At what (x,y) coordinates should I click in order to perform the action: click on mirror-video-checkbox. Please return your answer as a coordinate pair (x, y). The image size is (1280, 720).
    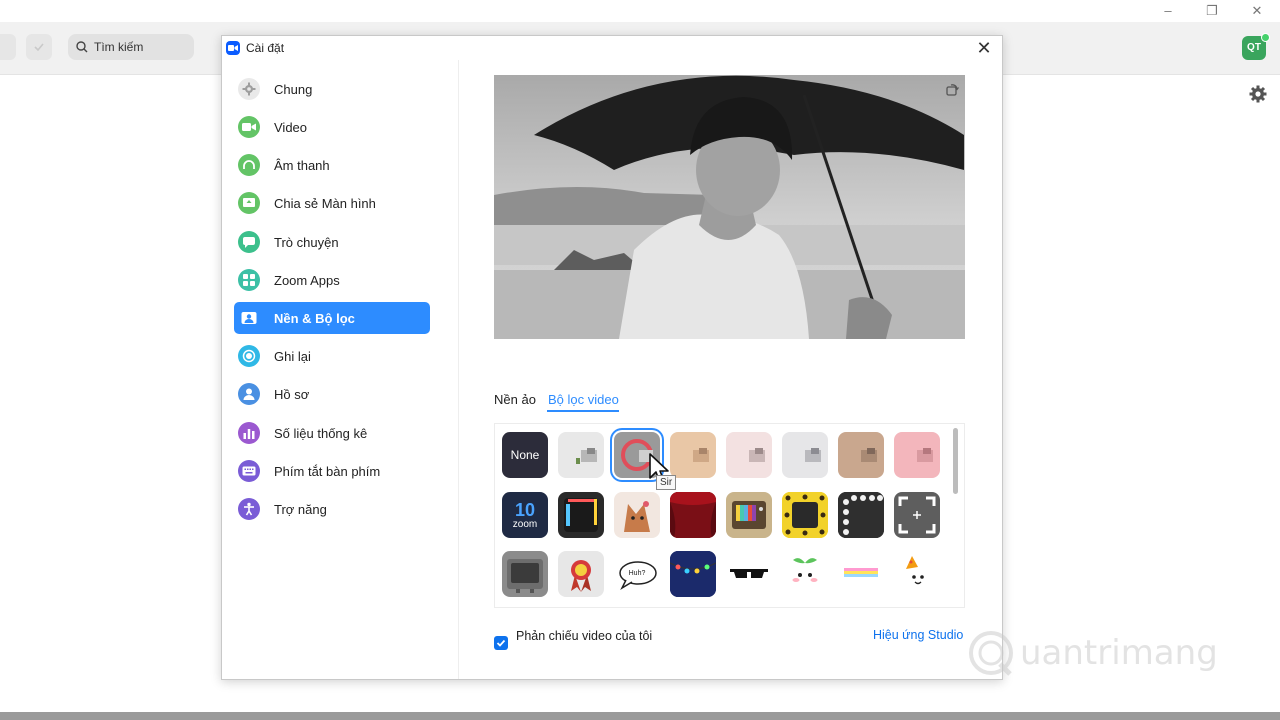
    Looking at the image, I should click on (501, 643).